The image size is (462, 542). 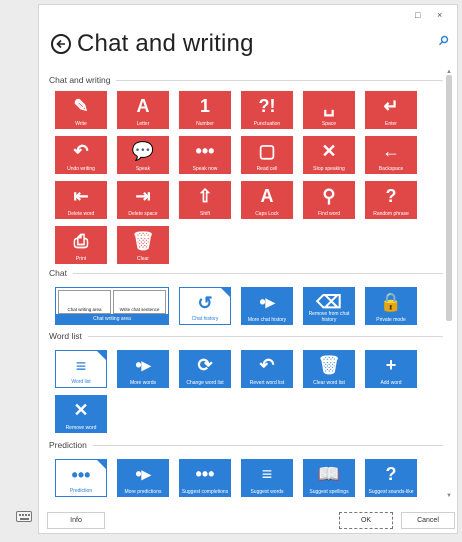 What do you see at coordinates (61, 44) in the screenshot?
I see `back-arrow-icon` at bounding box center [61, 44].